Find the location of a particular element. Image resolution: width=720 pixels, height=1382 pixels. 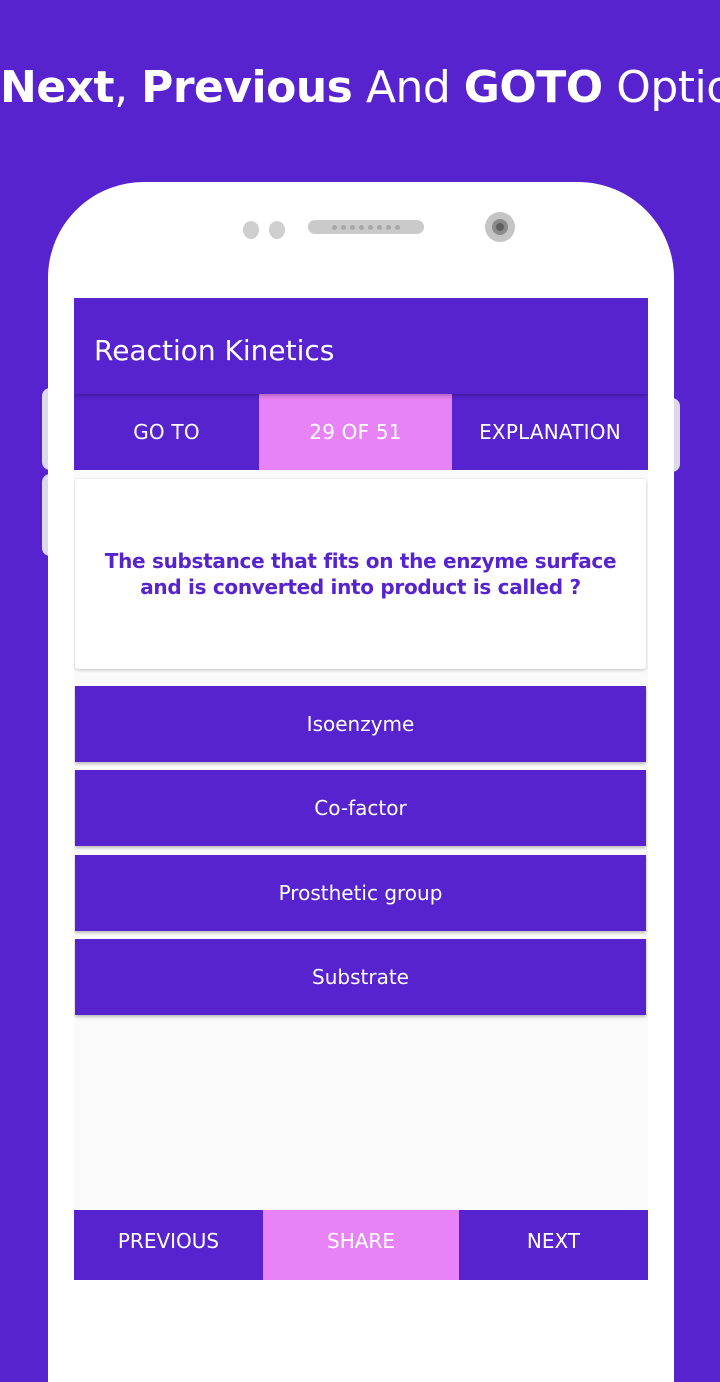

goto-button: GO TO is located at coordinates (166, 432).